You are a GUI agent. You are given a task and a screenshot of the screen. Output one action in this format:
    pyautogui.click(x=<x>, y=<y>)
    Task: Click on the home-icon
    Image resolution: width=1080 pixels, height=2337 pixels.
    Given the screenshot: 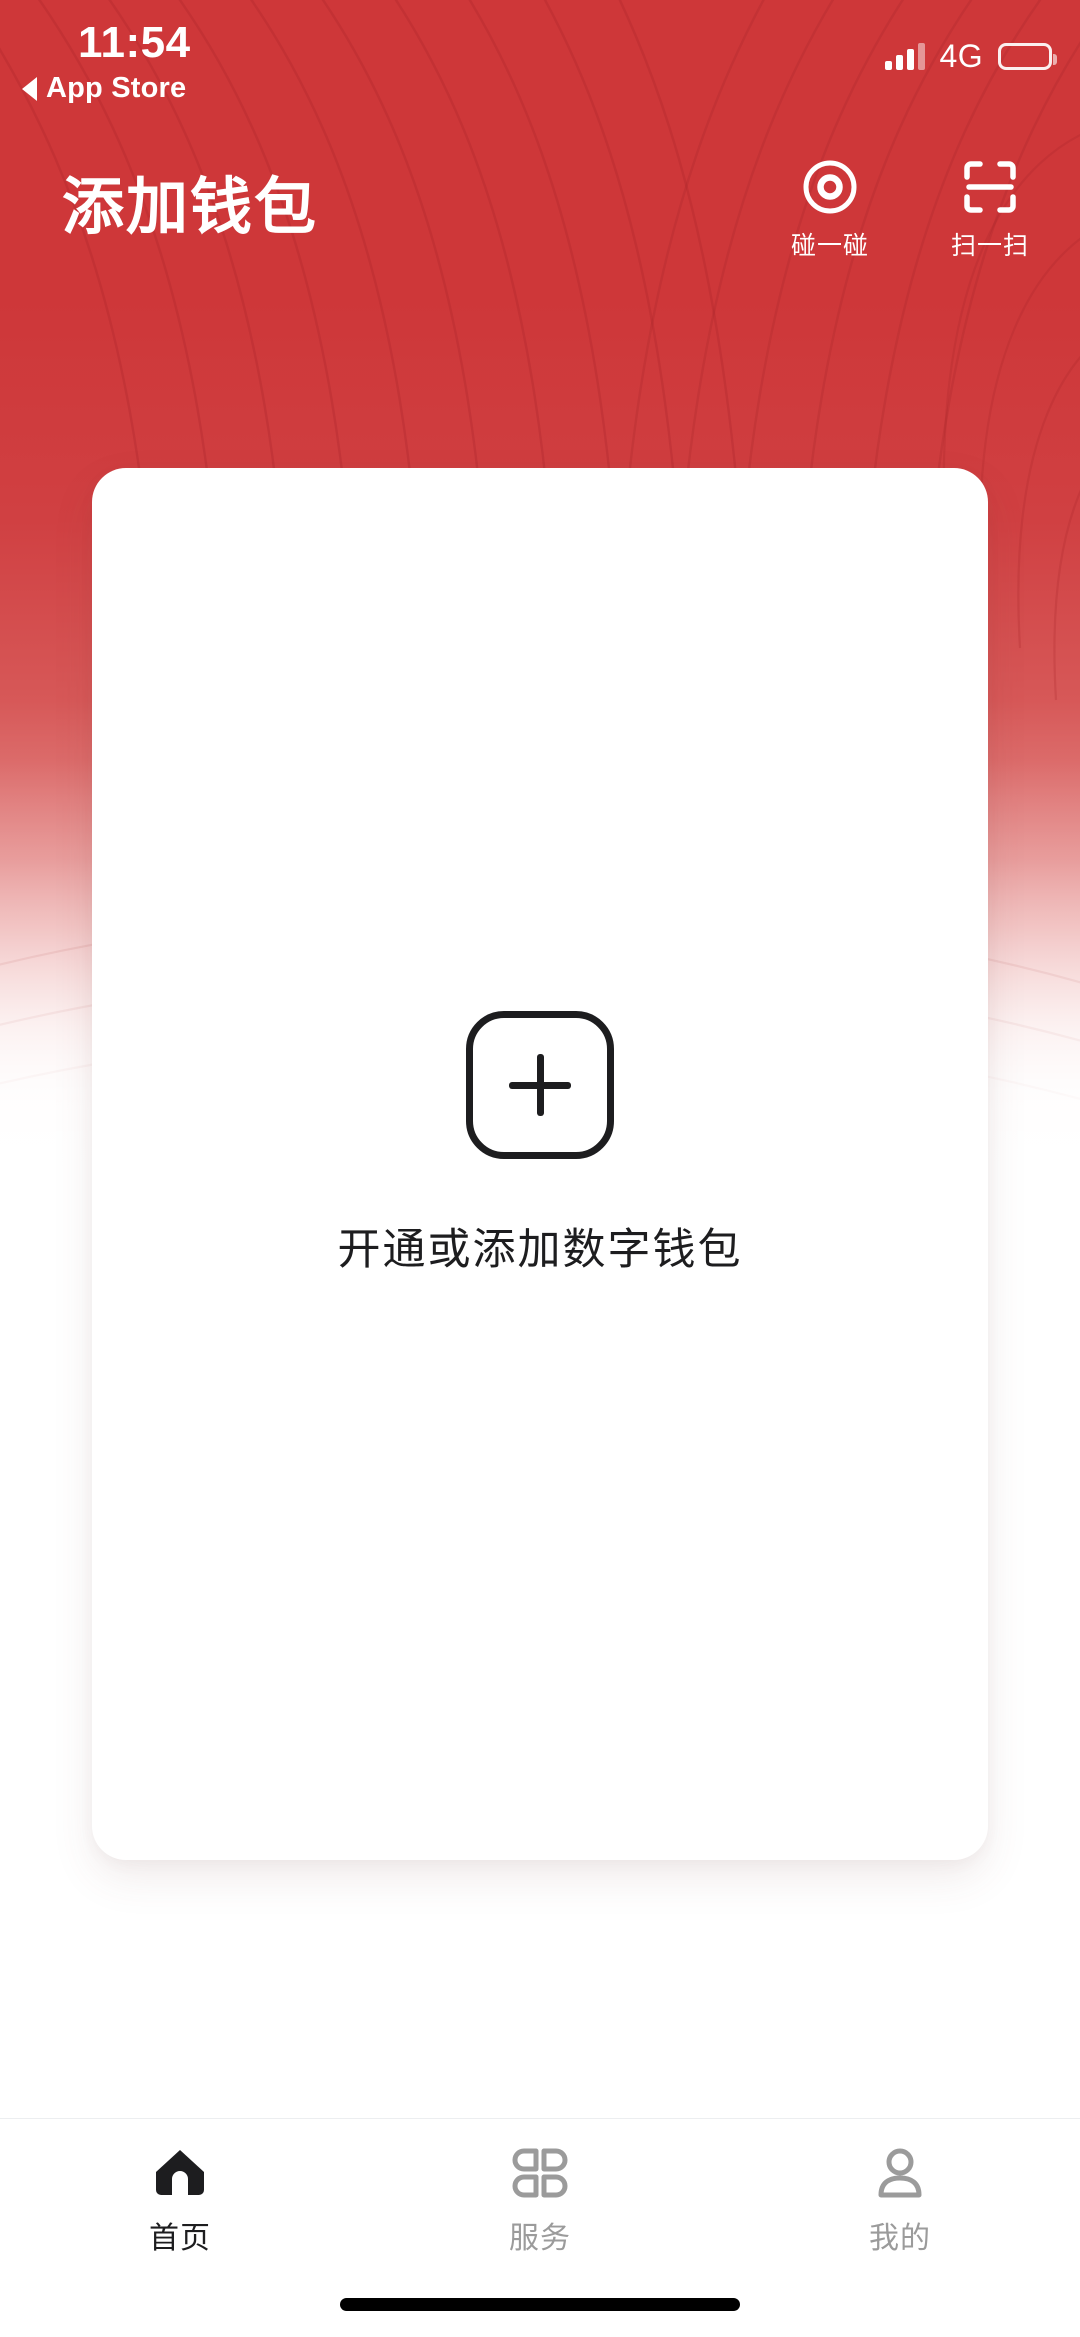 What is the action you would take?
    pyautogui.click(x=180, y=2173)
    